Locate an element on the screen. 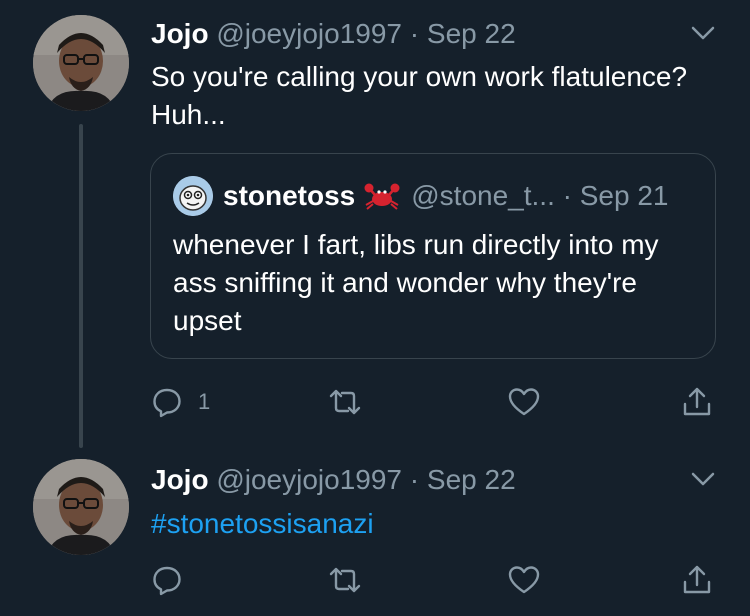  crab-icon is located at coordinates (382, 196).